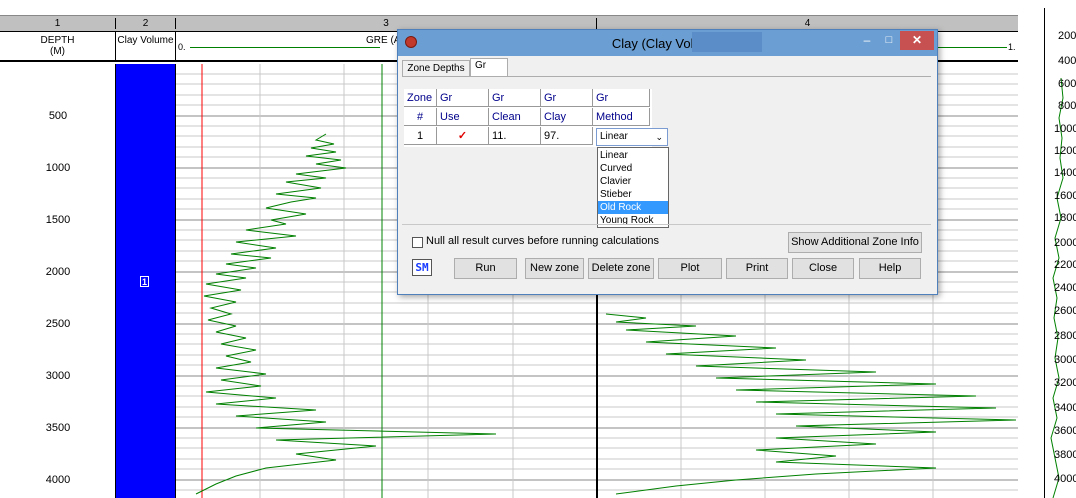 This screenshot has width=1076, height=498. What do you see at coordinates (633, 207) in the screenshot?
I see `method-option-old-rock: Old Rock` at bounding box center [633, 207].